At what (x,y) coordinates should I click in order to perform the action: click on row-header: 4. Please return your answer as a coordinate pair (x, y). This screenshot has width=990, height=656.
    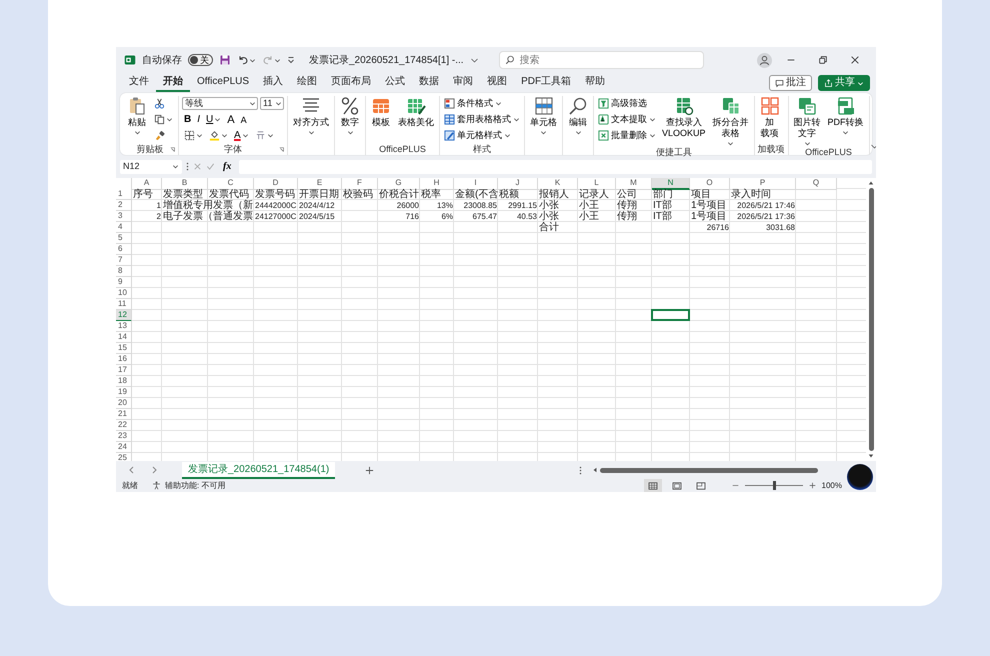
    Looking at the image, I should click on (124, 227).